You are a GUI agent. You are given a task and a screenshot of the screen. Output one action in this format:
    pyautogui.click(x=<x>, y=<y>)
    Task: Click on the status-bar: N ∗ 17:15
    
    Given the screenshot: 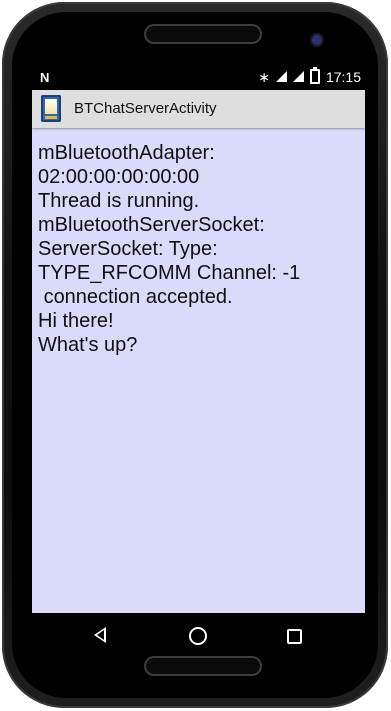 What is the action you would take?
    pyautogui.click(x=198, y=77)
    